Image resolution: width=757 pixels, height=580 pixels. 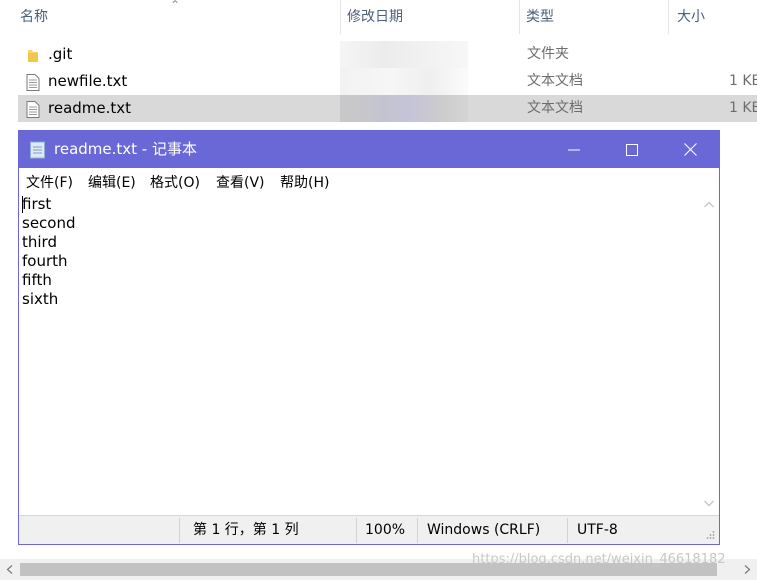 I want to click on maximize-icon, so click(x=632, y=149).